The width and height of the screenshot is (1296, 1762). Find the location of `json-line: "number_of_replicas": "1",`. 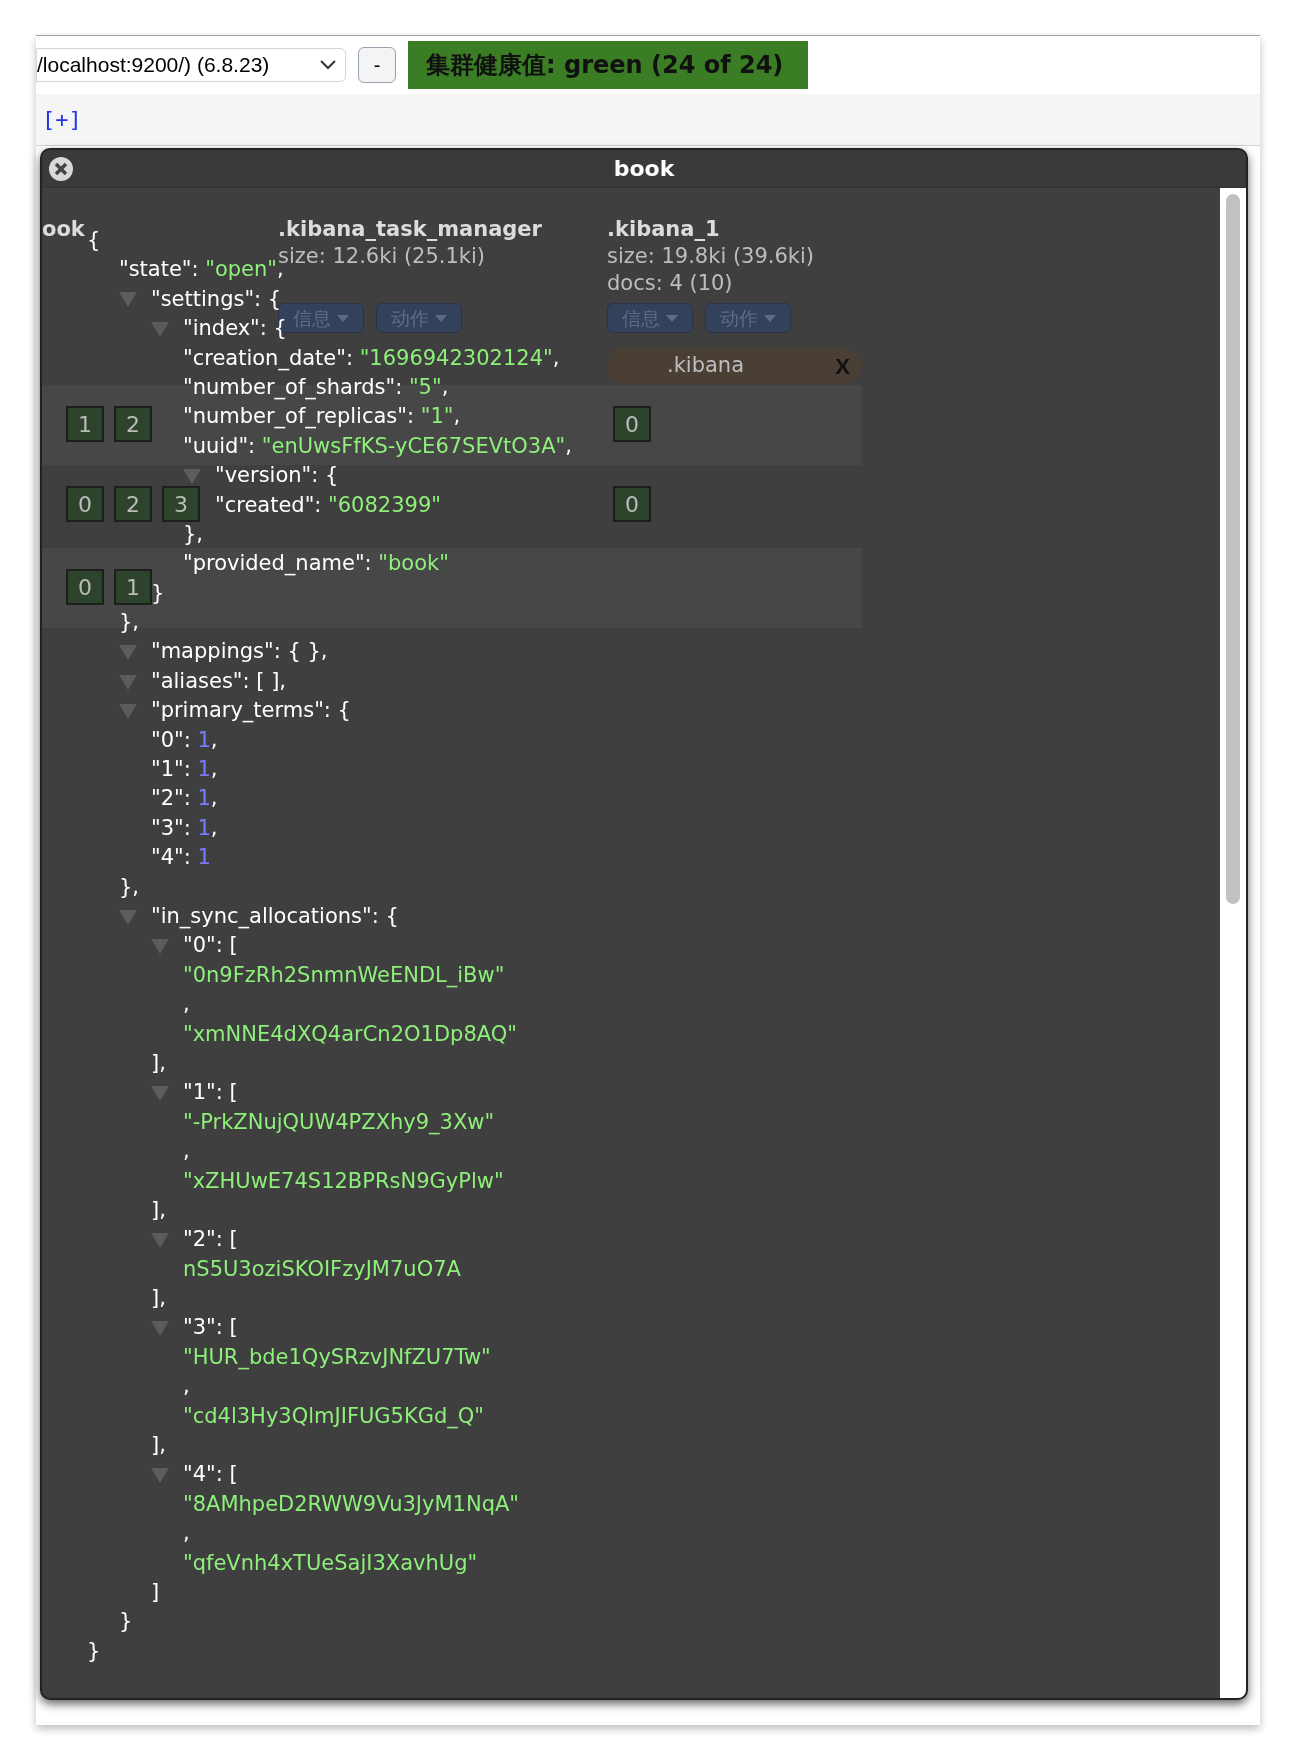

json-line: "number_of_replicas": "1", is located at coordinates (322, 417).